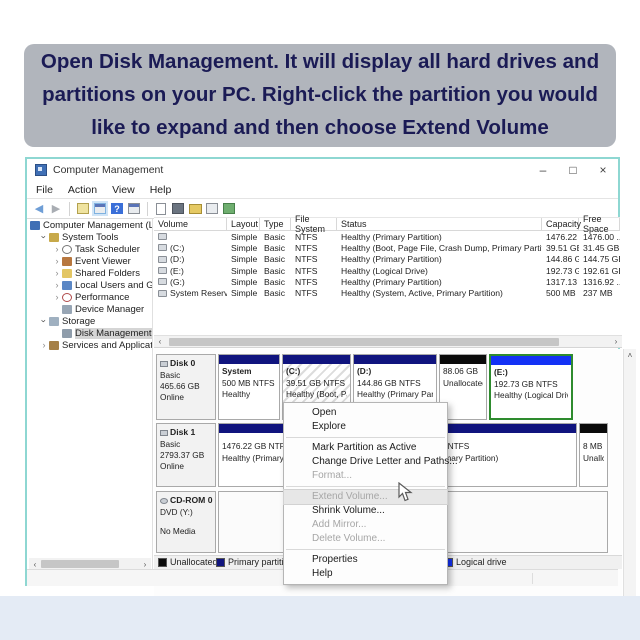 Image resolution: width=640 pixels, height=640 pixels. Describe the element at coordinates (439, 224) in the screenshot. I see `col-status: Status` at that location.